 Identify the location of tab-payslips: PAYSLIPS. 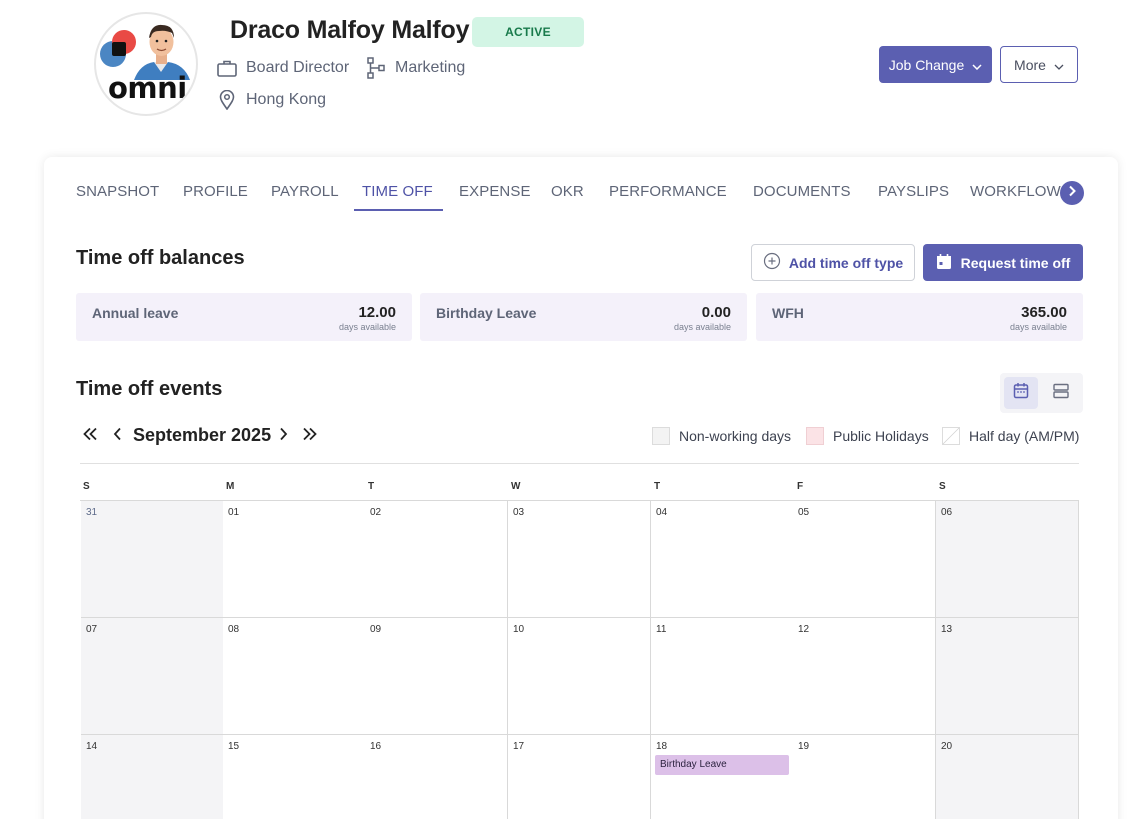
(913, 191).